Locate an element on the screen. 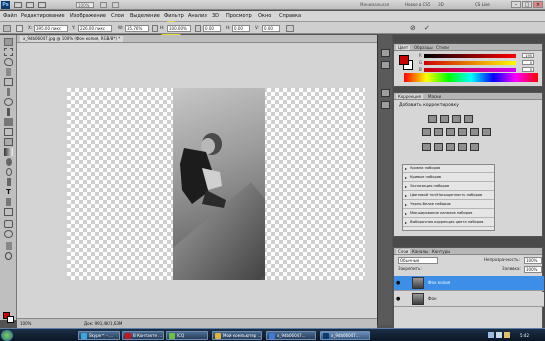 The width and height of the screenshot is (545, 341). opacity-field: 100% is located at coordinates (533, 260).